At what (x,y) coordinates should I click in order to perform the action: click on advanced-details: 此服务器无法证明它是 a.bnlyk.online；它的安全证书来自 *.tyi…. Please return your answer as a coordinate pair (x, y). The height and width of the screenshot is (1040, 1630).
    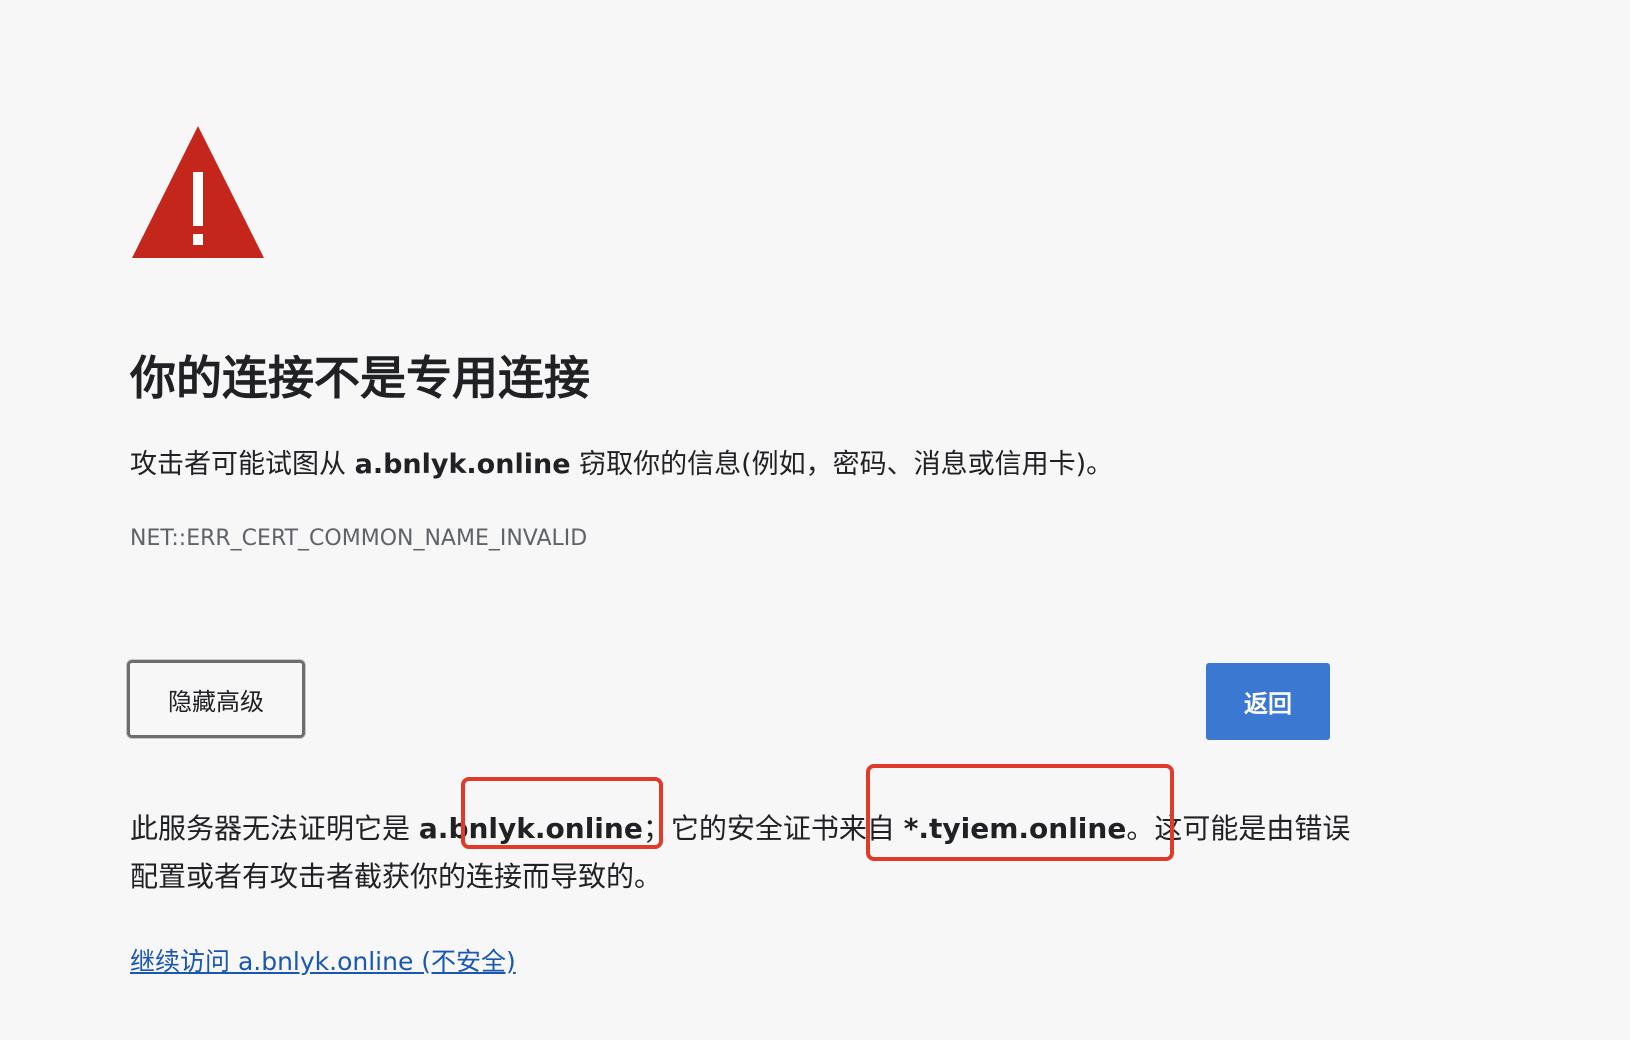
    Looking at the image, I should click on (745, 853).